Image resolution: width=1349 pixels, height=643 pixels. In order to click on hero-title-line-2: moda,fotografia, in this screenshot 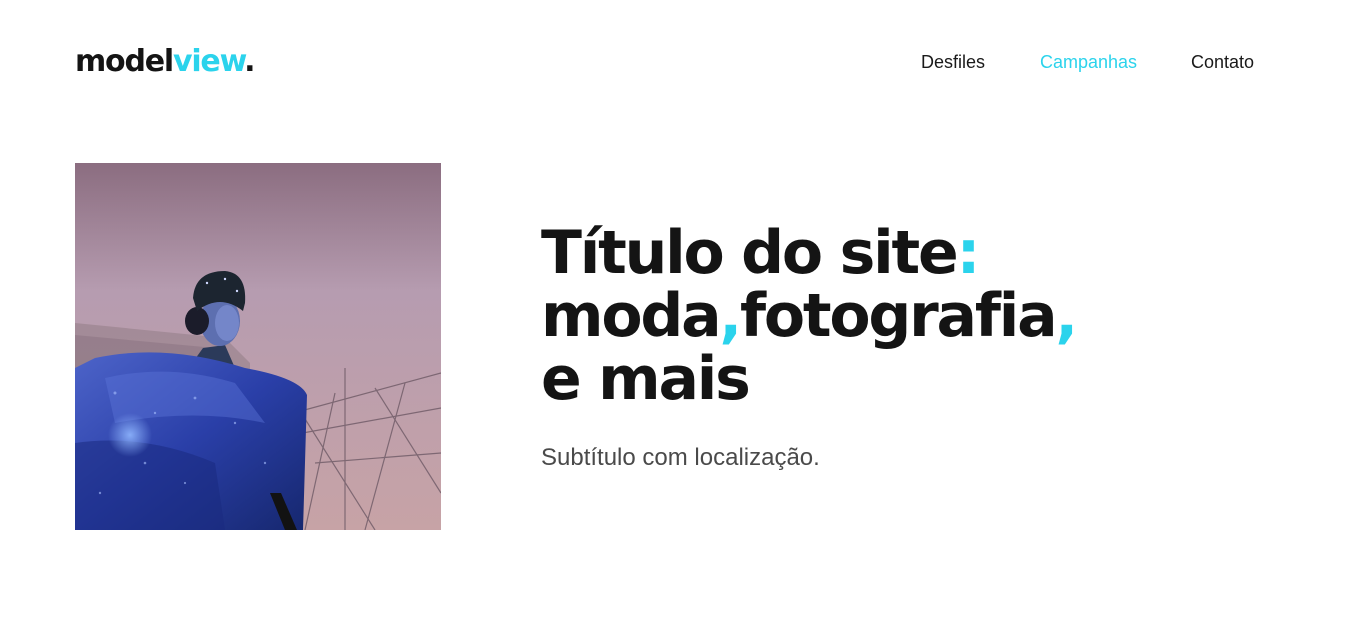, I will do `click(809, 316)`.